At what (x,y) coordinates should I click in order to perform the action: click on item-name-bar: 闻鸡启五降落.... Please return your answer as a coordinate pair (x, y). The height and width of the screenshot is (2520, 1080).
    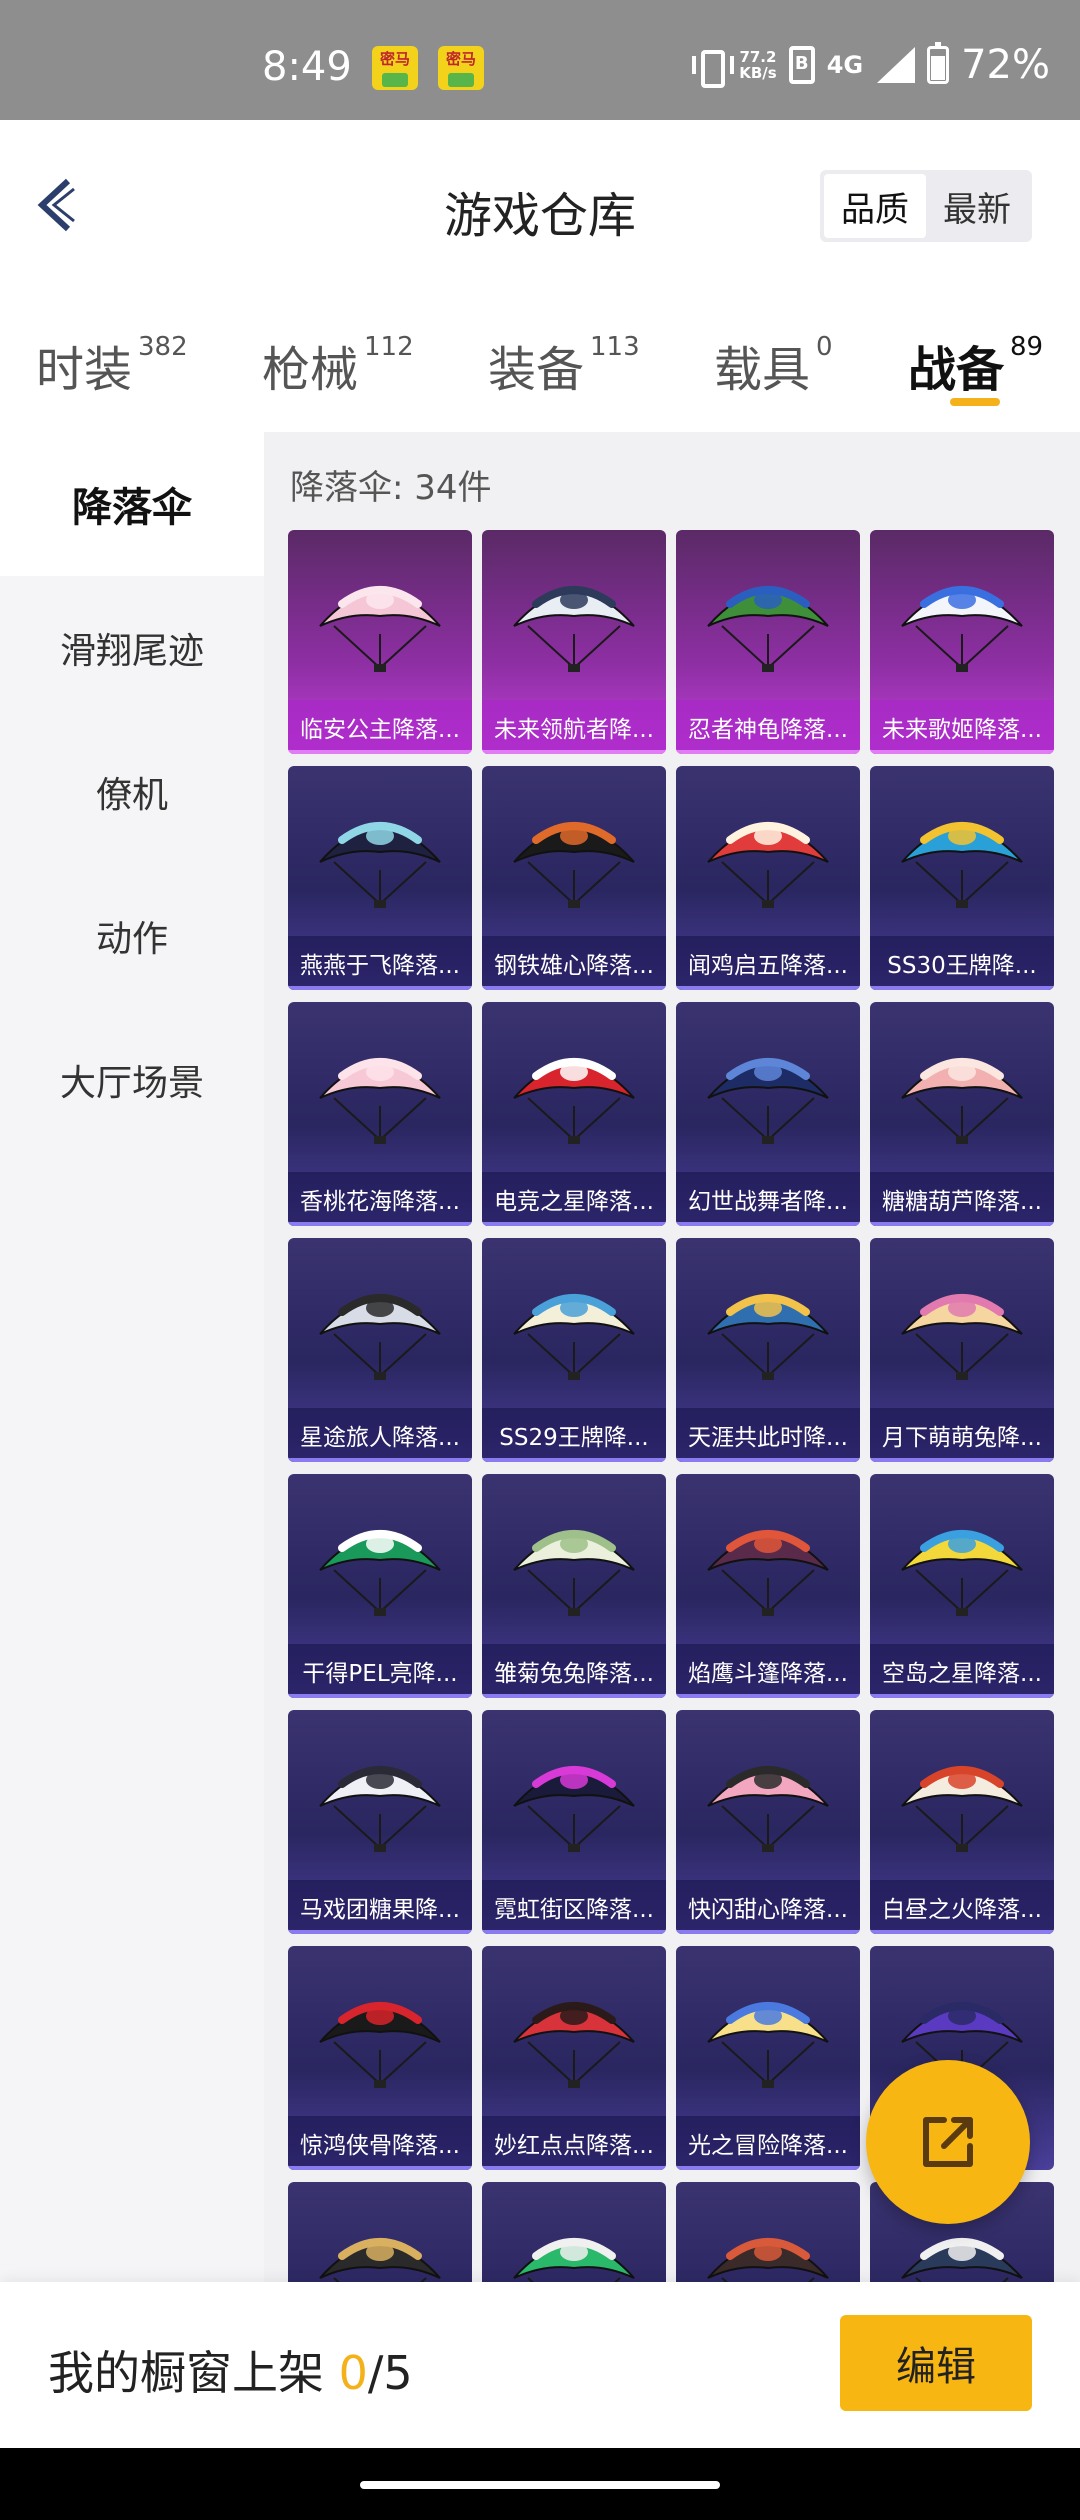
    Looking at the image, I should click on (768, 963).